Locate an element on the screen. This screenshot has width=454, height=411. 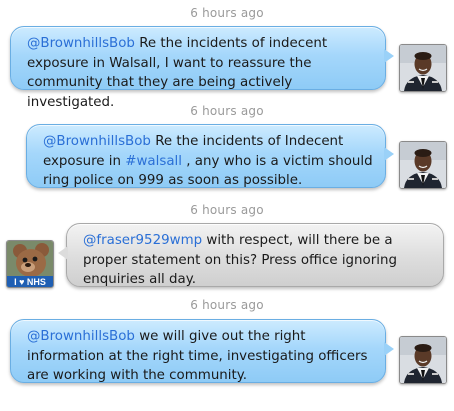
teddy-bear-nhs-avatar-icon: I ♥ NHS is located at coordinates (30, 264).